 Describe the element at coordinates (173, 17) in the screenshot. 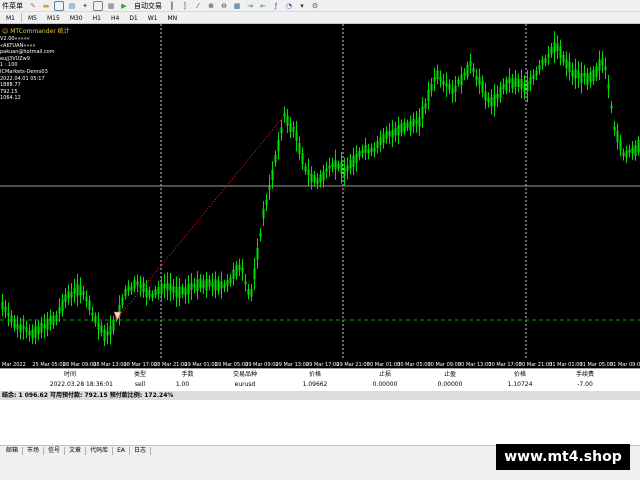

I see `timeframe-mn: MN` at that location.